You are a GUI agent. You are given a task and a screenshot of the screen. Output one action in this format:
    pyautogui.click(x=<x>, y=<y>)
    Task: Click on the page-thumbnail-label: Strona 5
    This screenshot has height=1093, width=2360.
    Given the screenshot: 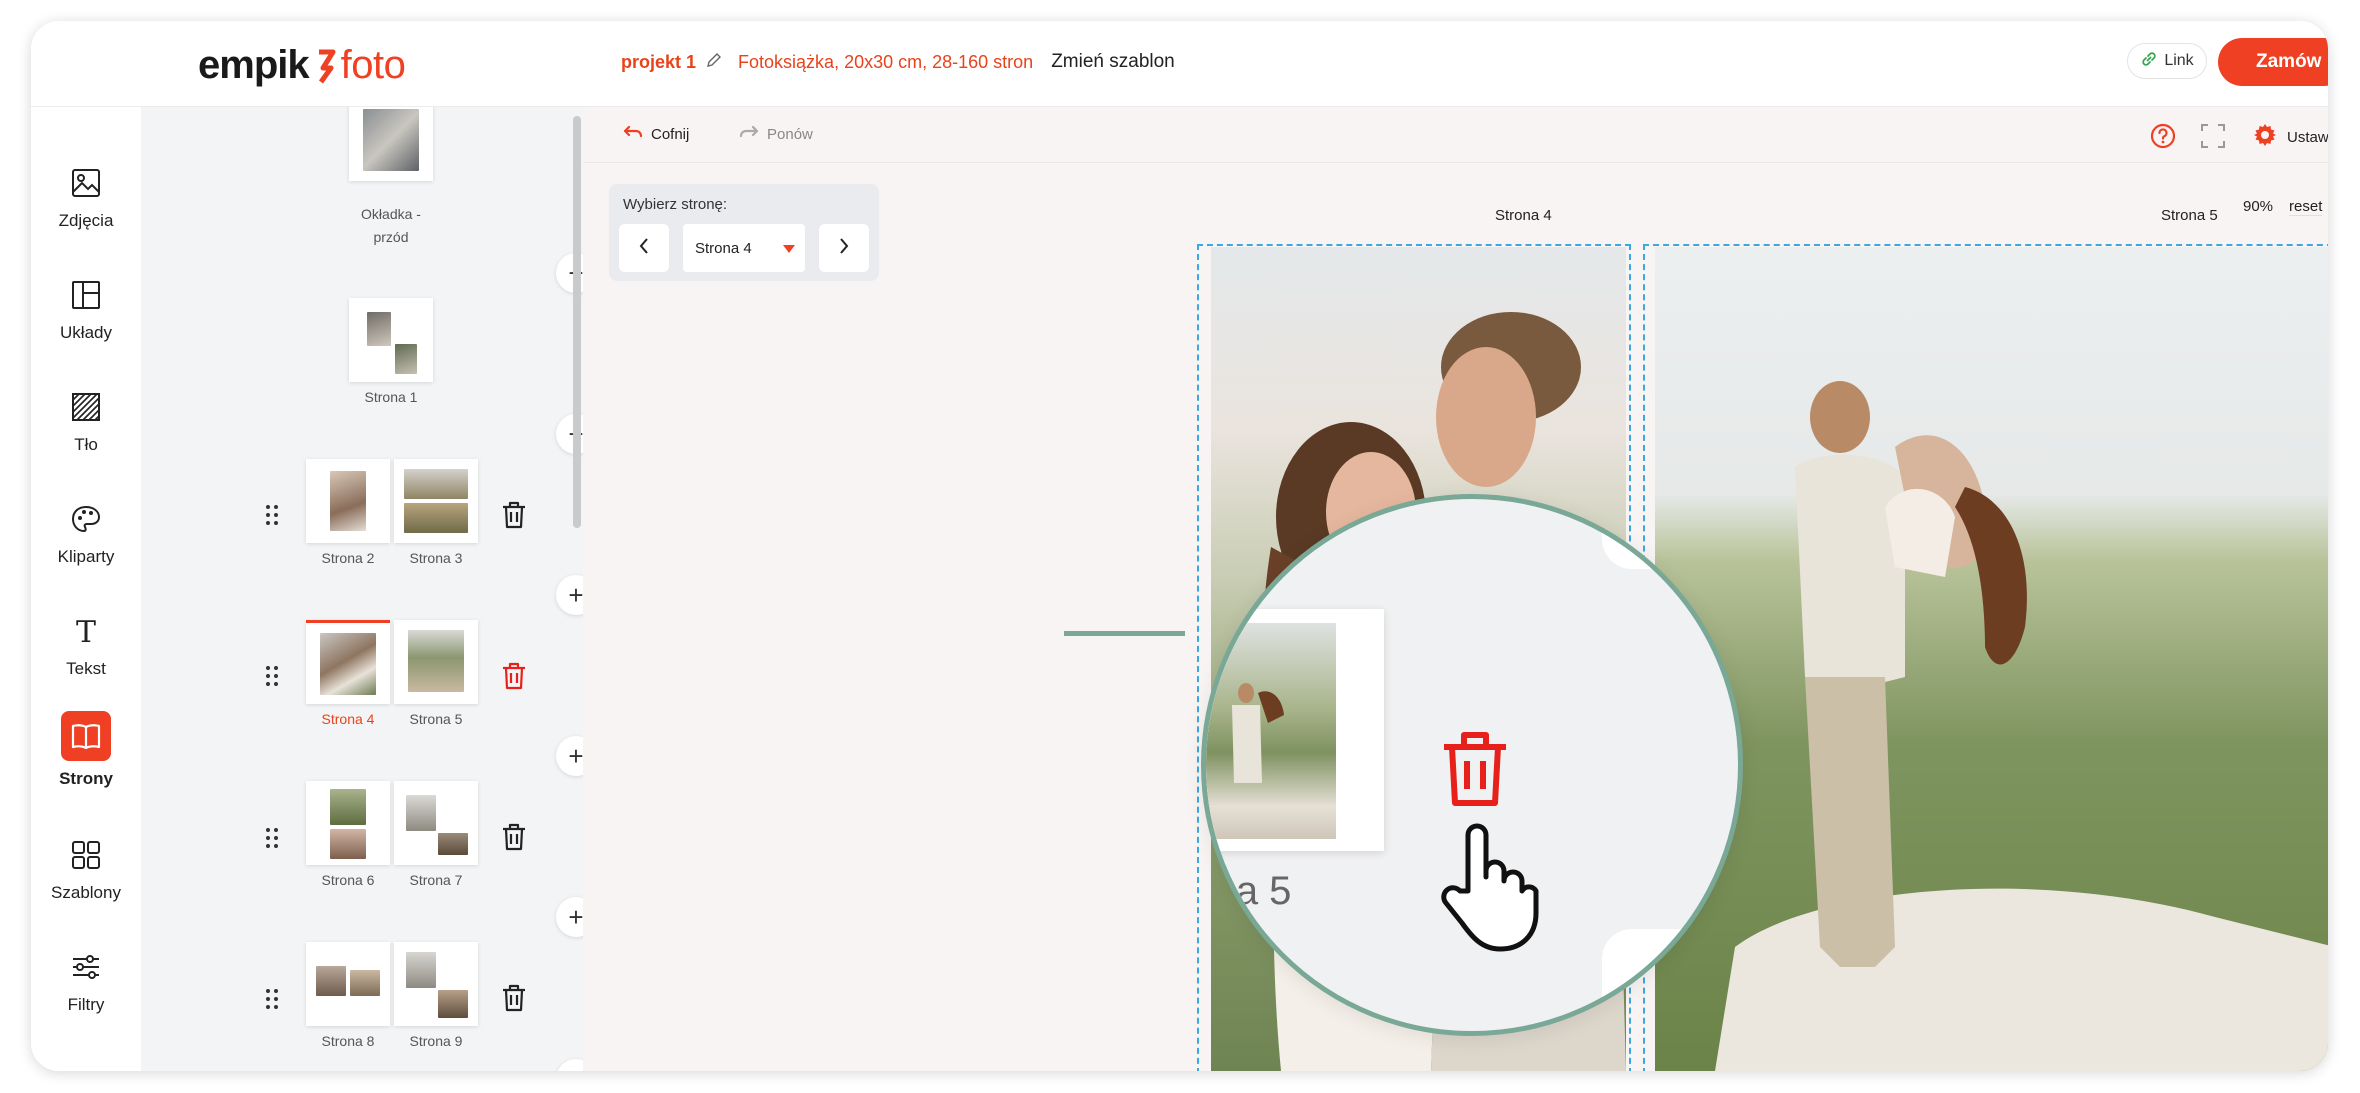 What is the action you would take?
    pyautogui.click(x=436, y=719)
    